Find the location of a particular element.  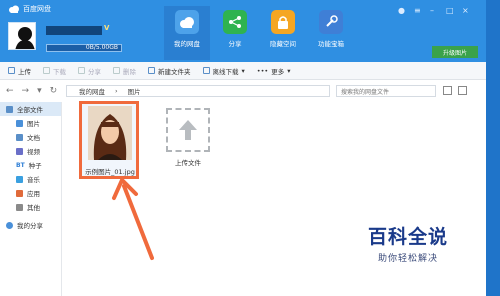

watermark: 百科全说 助你轻松解决 is located at coordinates (408, 243).